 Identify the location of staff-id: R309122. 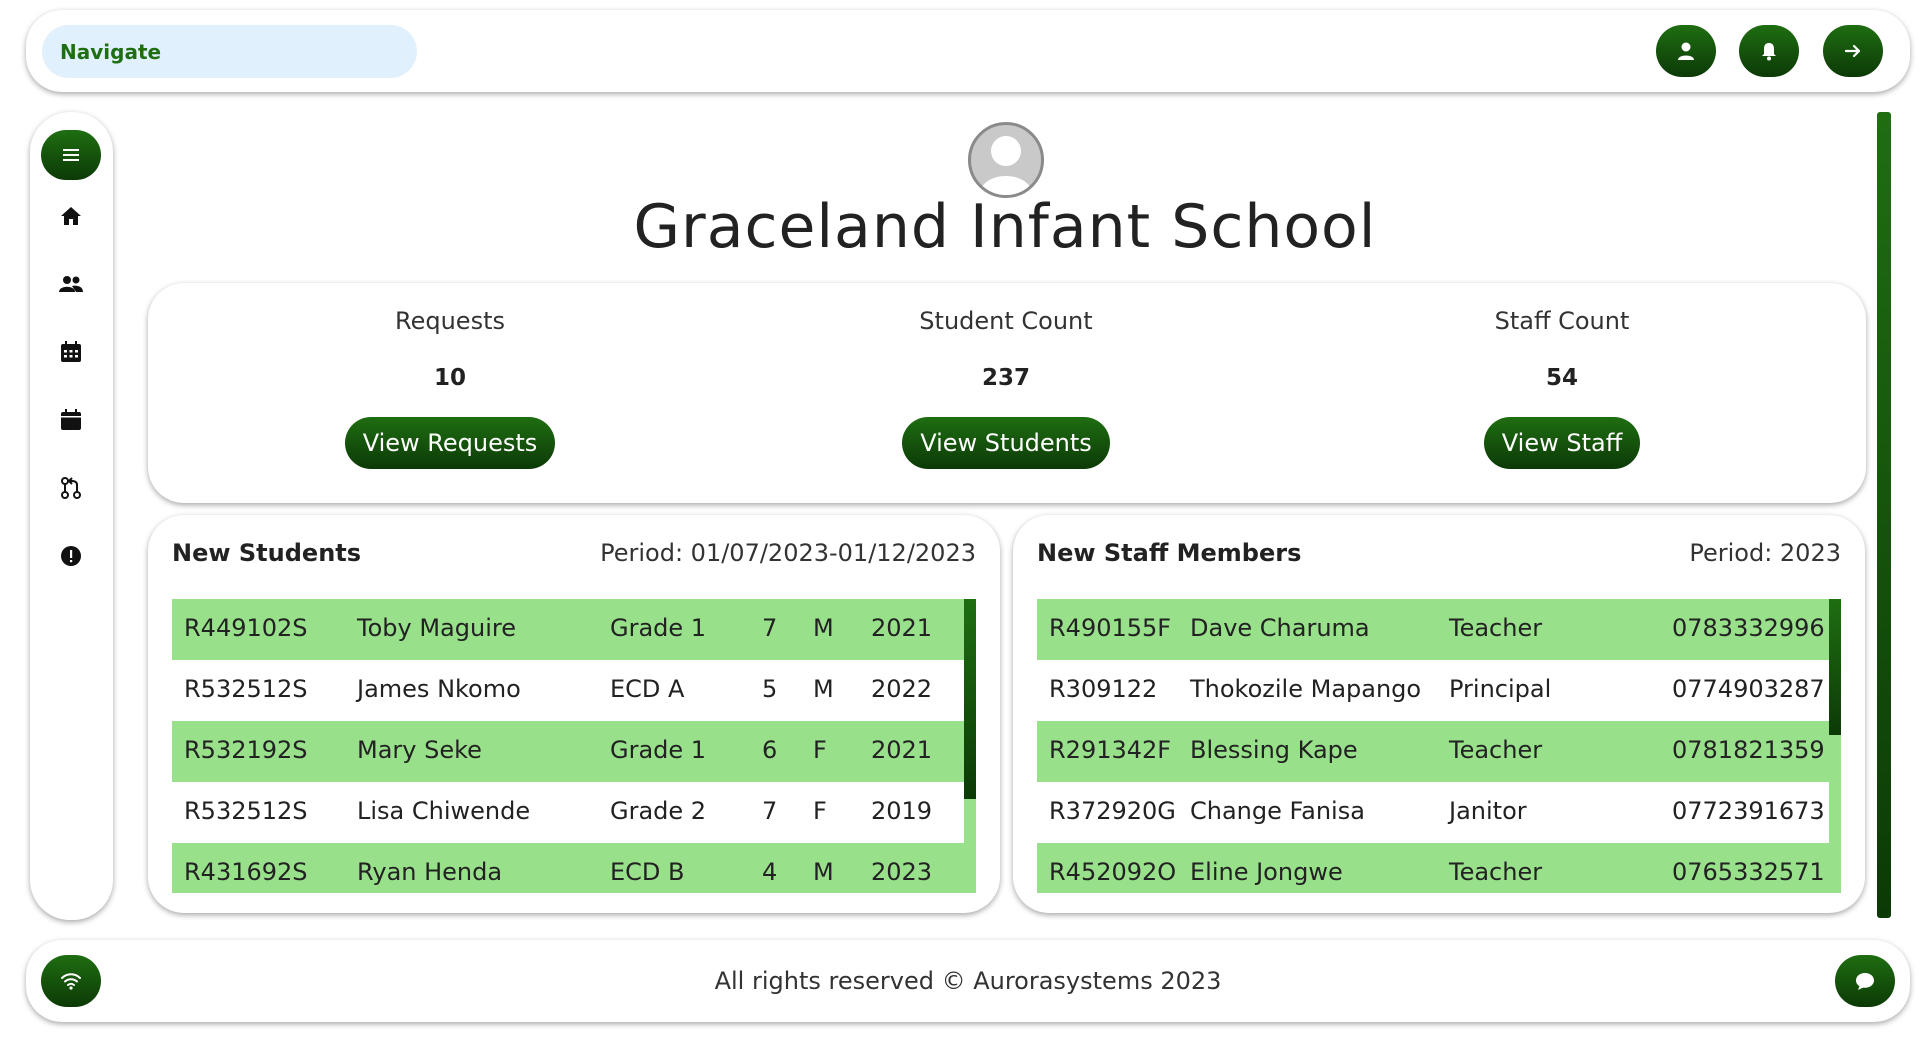
(1103, 689).